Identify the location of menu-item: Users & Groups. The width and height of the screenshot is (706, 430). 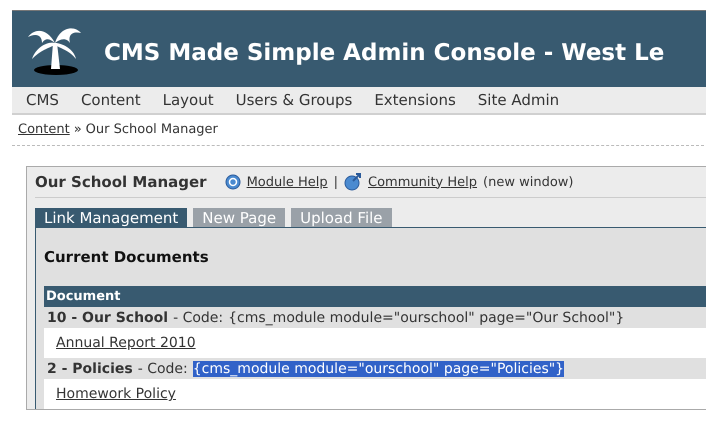
(294, 100).